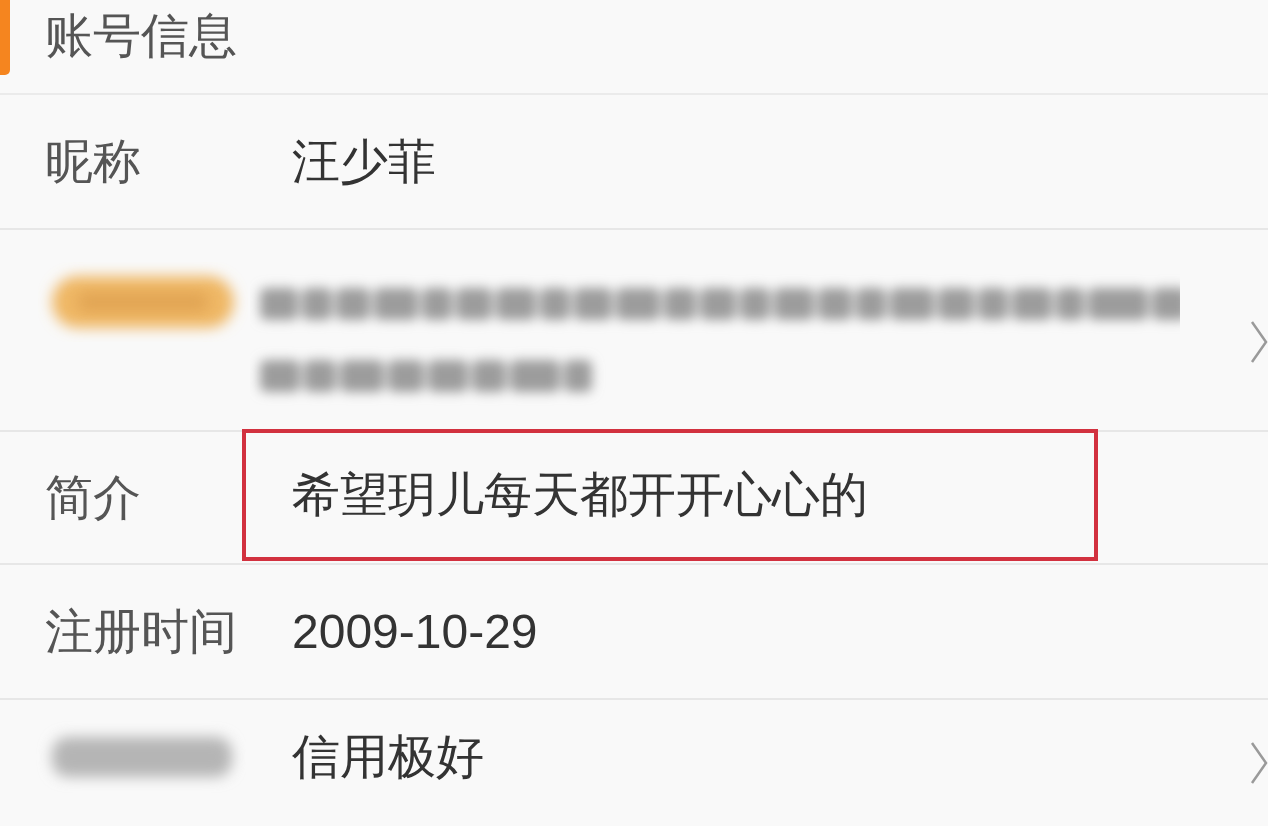 The width and height of the screenshot is (1268, 826). What do you see at coordinates (93, 497) in the screenshot?
I see `field-label: 简介` at bounding box center [93, 497].